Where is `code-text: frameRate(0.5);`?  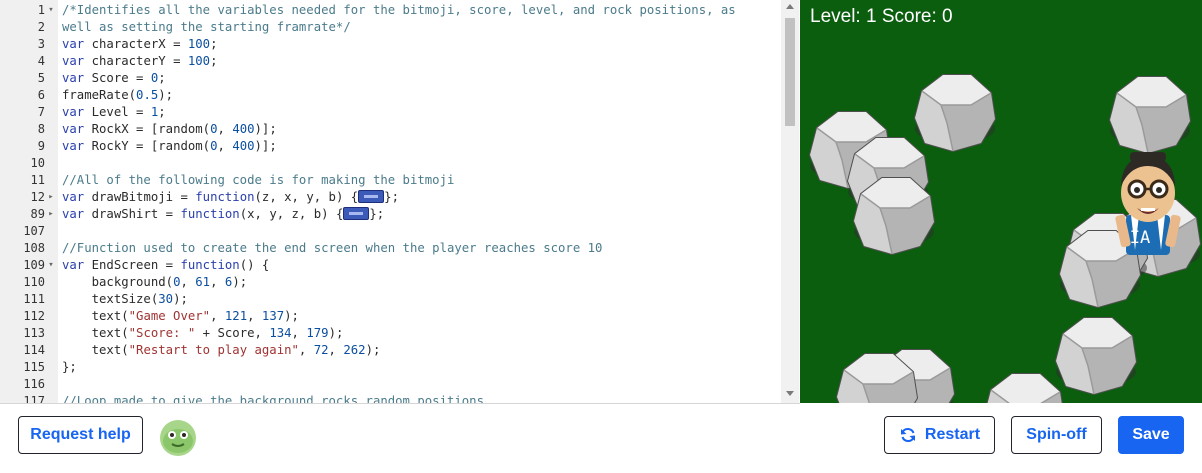
code-text: frameRate(0.5); is located at coordinates (117, 95).